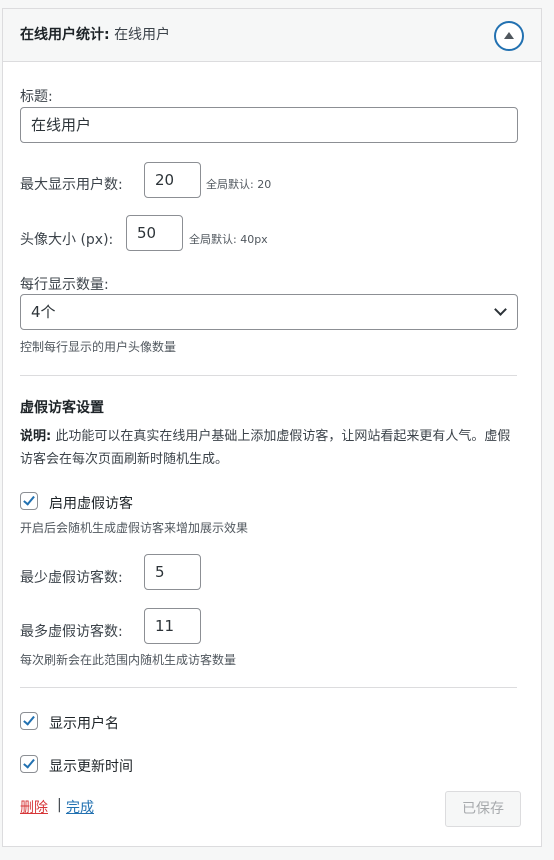 The width and height of the screenshot is (554, 860). What do you see at coordinates (272, 35) in the screenshot?
I see `widget-header: 在线用户统计: 在线用户` at bounding box center [272, 35].